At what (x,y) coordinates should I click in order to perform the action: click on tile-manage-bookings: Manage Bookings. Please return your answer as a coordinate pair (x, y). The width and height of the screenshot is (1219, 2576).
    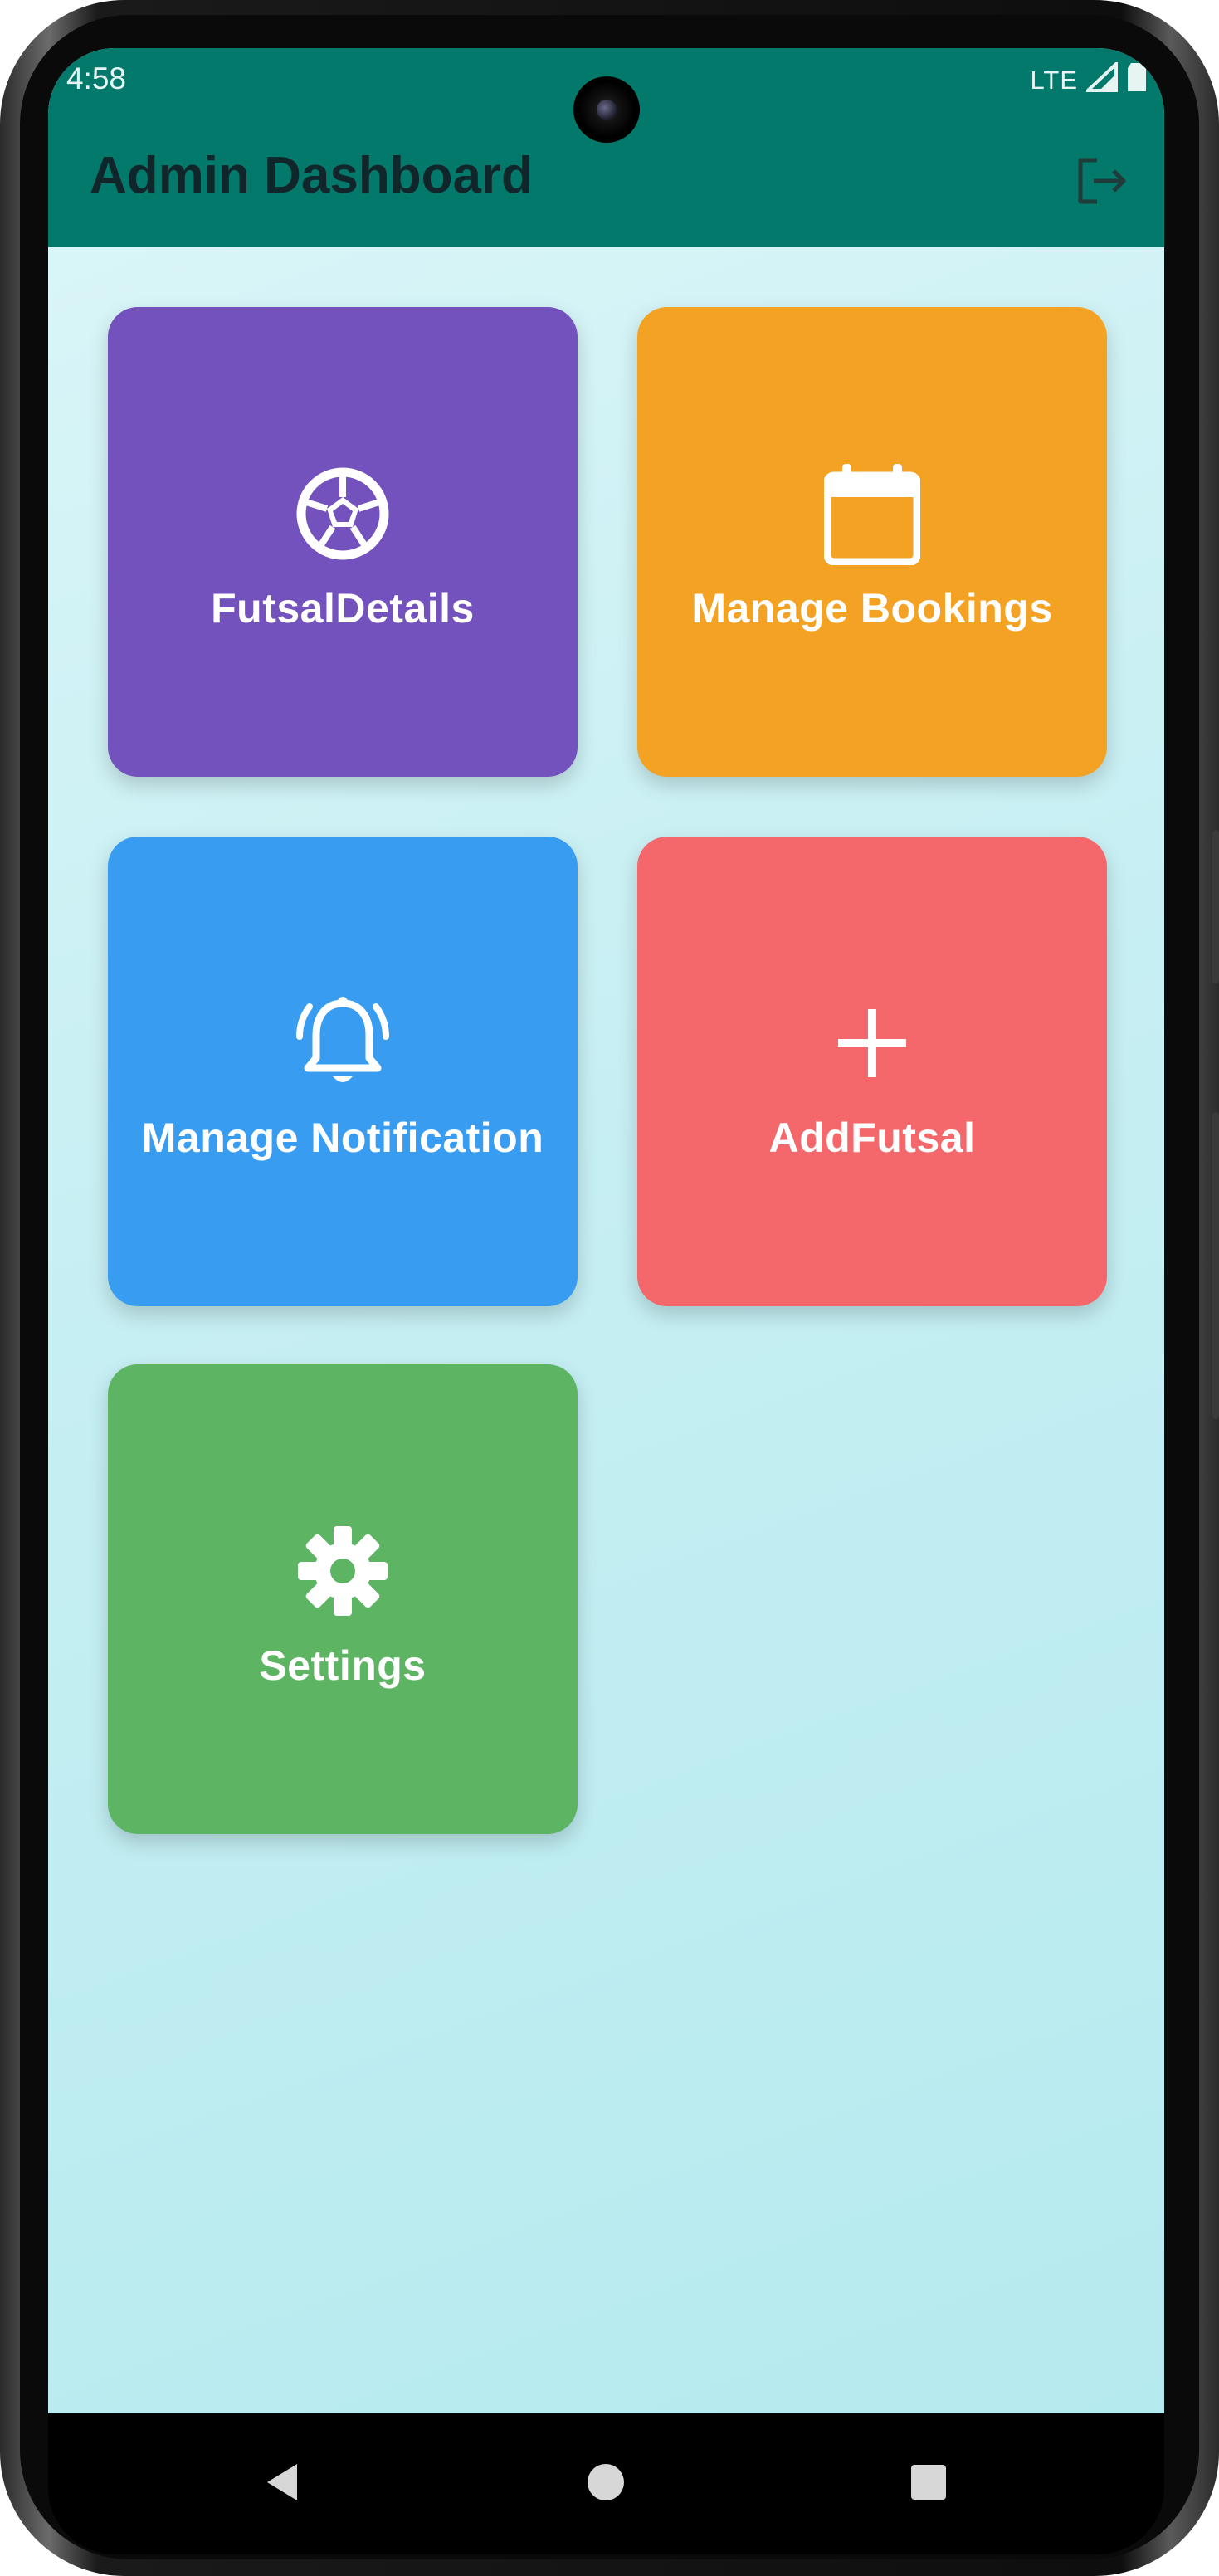
    Looking at the image, I should click on (872, 542).